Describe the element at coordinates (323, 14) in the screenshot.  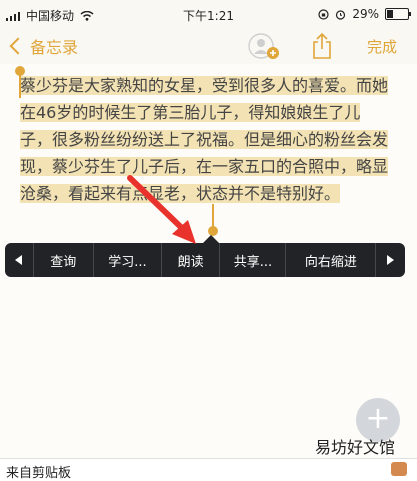
I see `orientation-lock-icon` at that location.